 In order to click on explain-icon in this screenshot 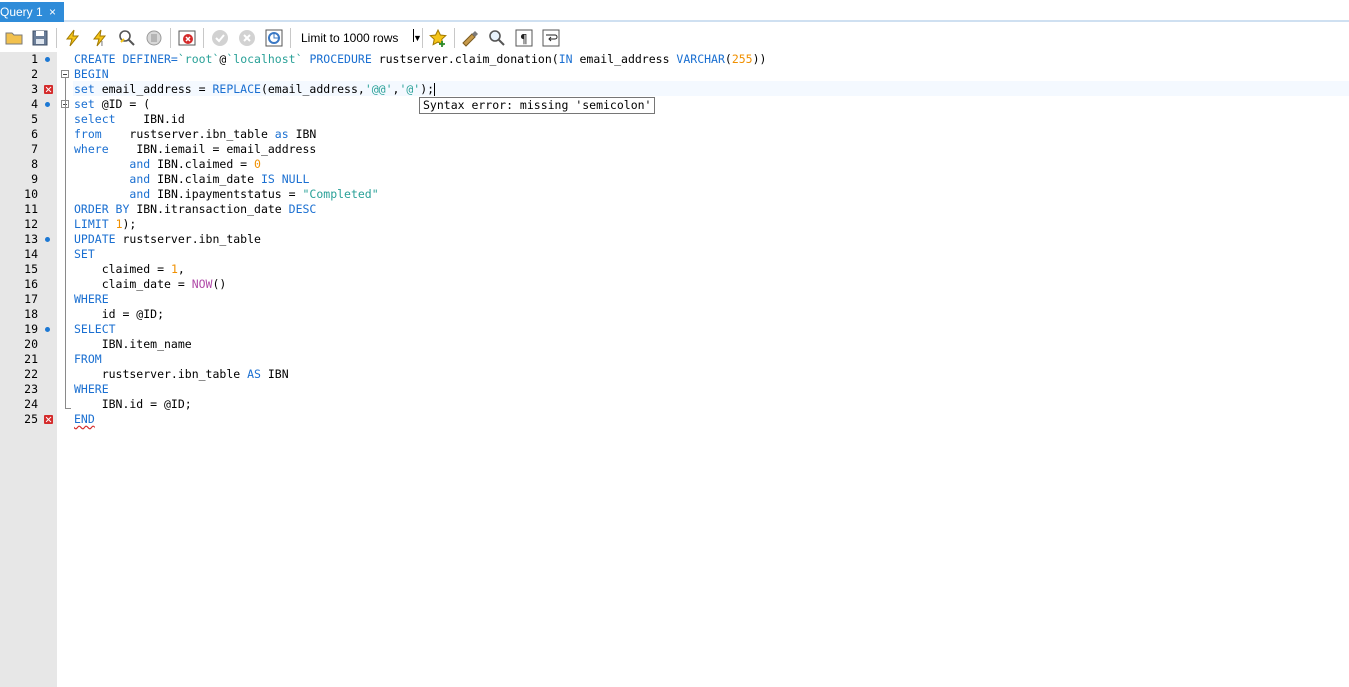, I will do `click(127, 38)`.